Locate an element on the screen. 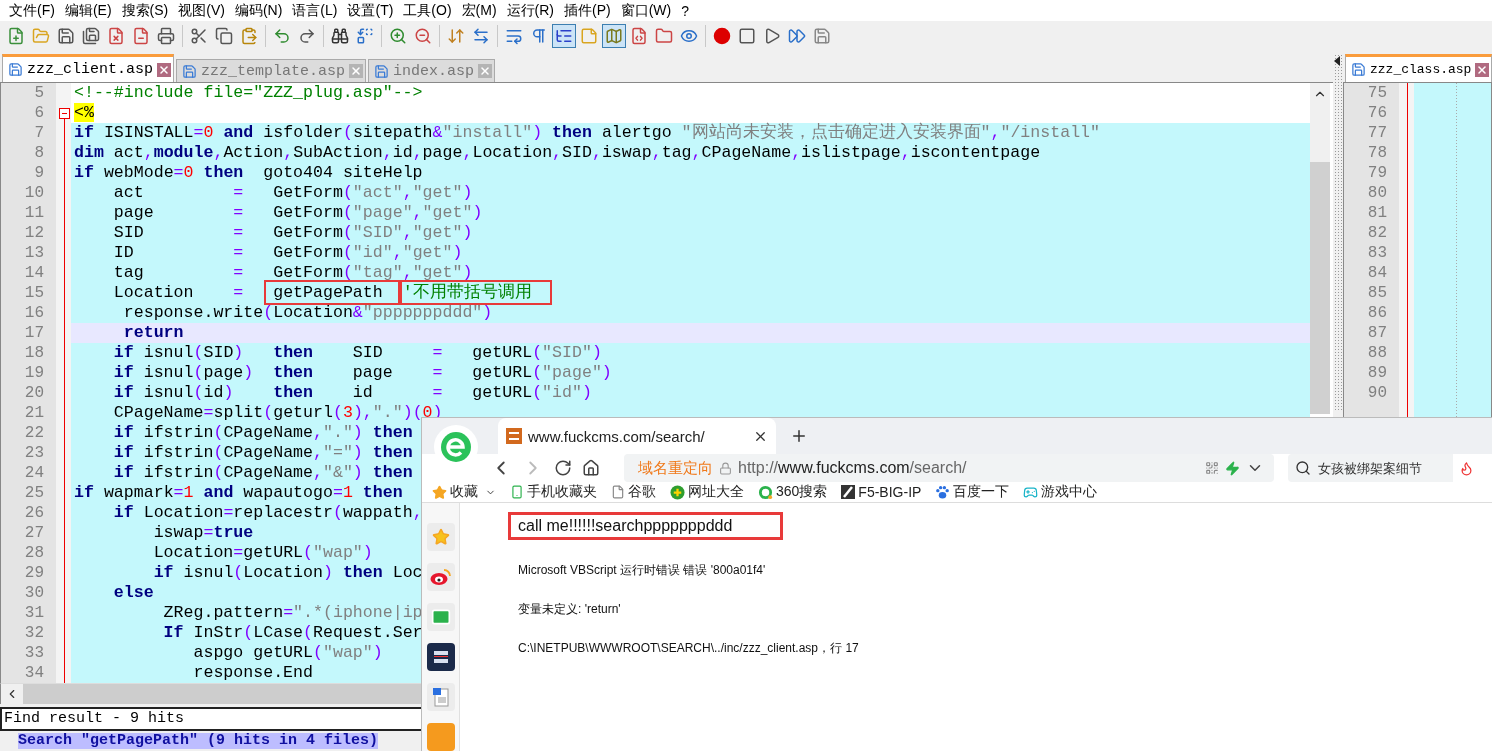  home-button is located at coordinates (591, 468).